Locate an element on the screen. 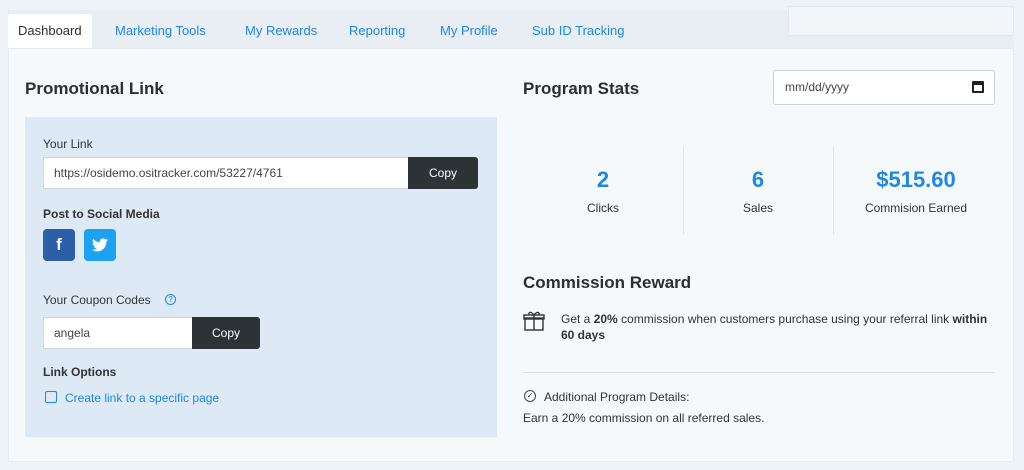 This screenshot has height=470, width=1024. link-options-label: Link Options is located at coordinates (80, 372).